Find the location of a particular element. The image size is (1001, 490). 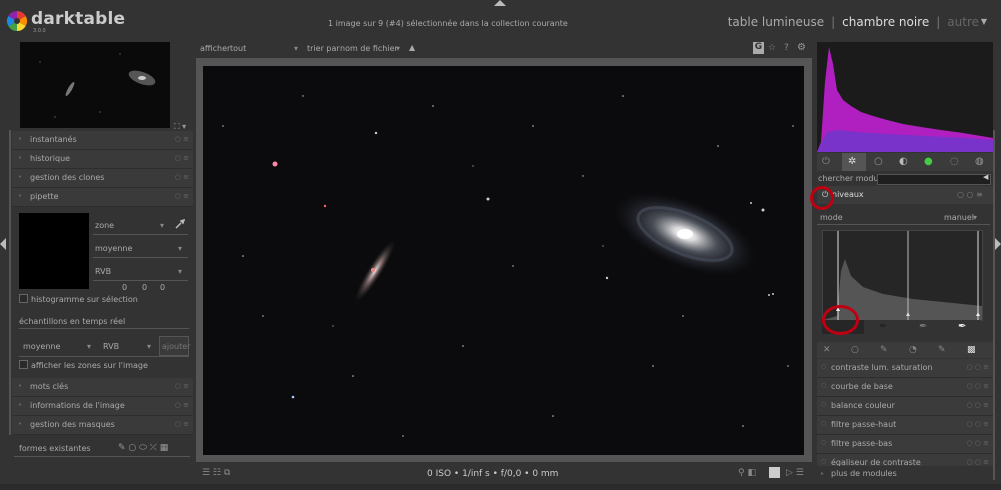

sort-select: nom de fichier is located at coordinates (369, 48).